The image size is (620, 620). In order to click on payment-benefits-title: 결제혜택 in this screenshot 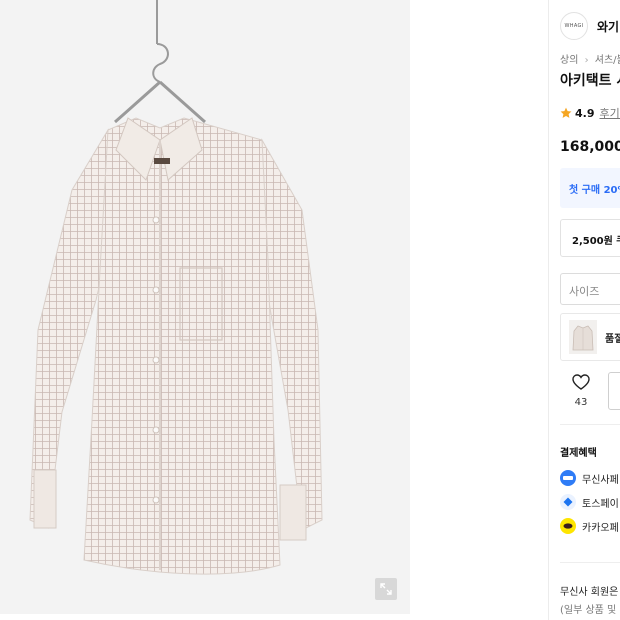, I will do `click(578, 453)`.